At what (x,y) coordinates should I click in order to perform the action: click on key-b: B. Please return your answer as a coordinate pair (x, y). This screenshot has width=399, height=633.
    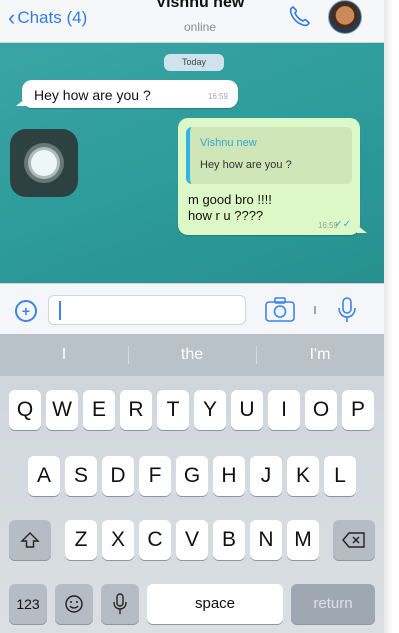
    Looking at the image, I should click on (229, 540).